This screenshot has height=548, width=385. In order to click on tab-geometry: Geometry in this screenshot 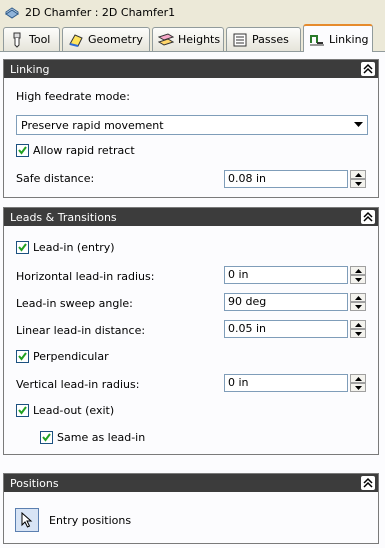, I will do `click(106, 39)`.